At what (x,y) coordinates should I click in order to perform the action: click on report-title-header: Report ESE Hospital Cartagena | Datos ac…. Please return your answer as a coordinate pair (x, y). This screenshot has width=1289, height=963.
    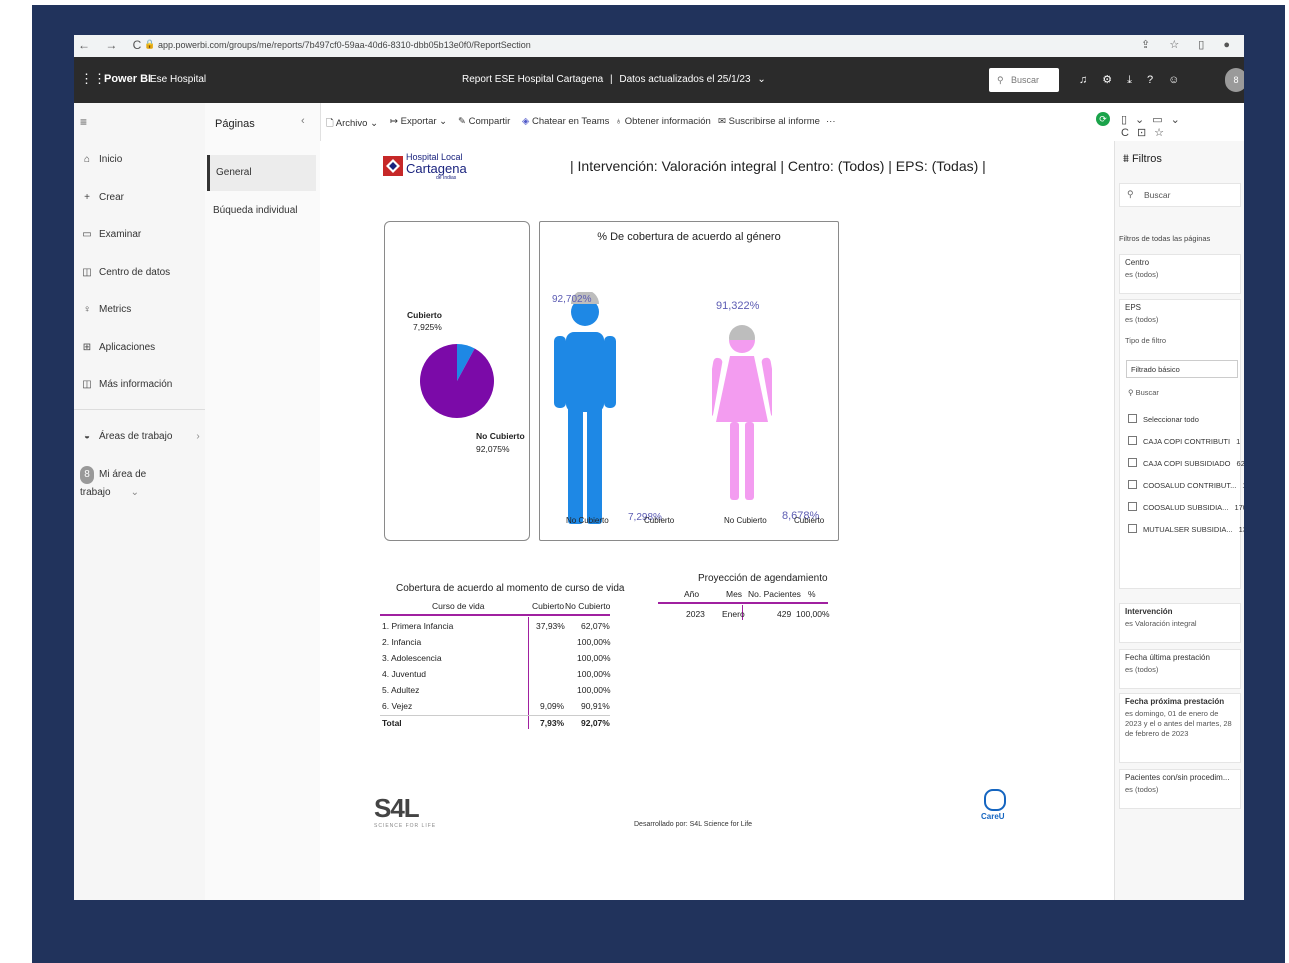
    Looking at the image, I should click on (614, 79).